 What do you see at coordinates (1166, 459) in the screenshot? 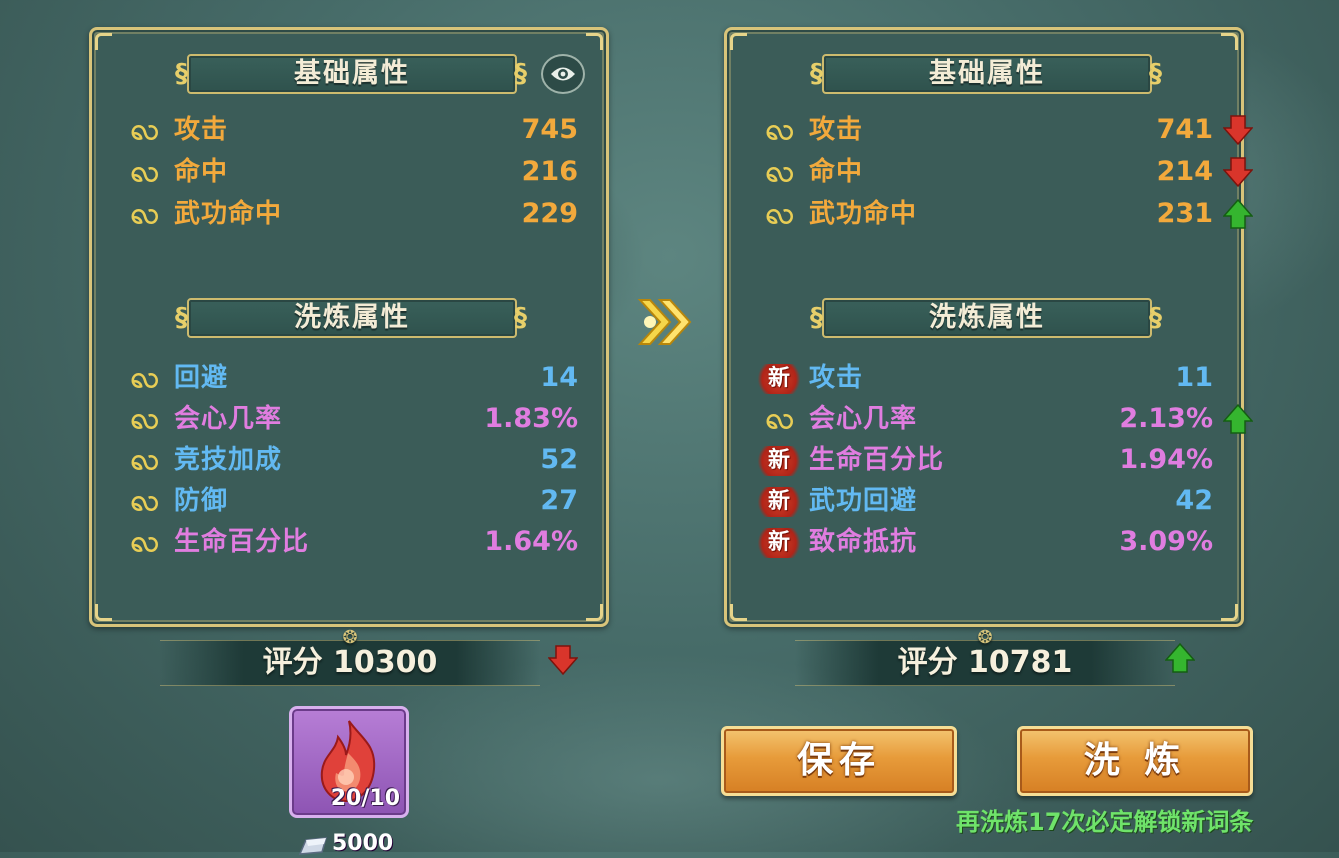
I see `attr-value: 1.94%` at bounding box center [1166, 459].